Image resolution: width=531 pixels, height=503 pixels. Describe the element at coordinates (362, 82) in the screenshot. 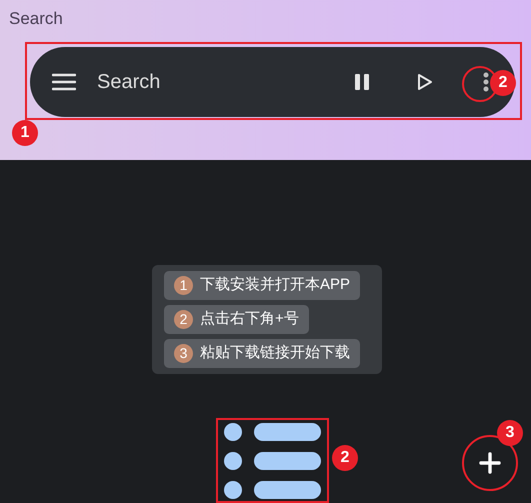

I see `pause-icon` at that location.